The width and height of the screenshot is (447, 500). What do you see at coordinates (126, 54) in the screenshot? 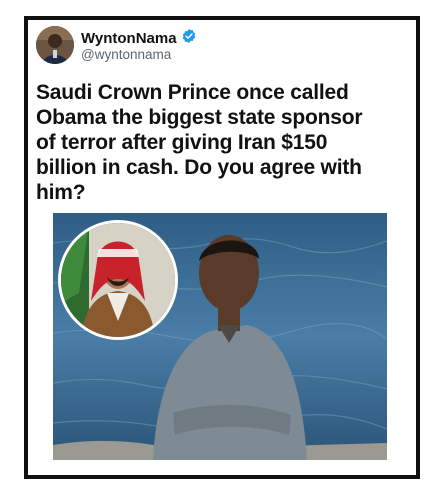
I see `user-handle: @wyntonnama` at bounding box center [126, 54].